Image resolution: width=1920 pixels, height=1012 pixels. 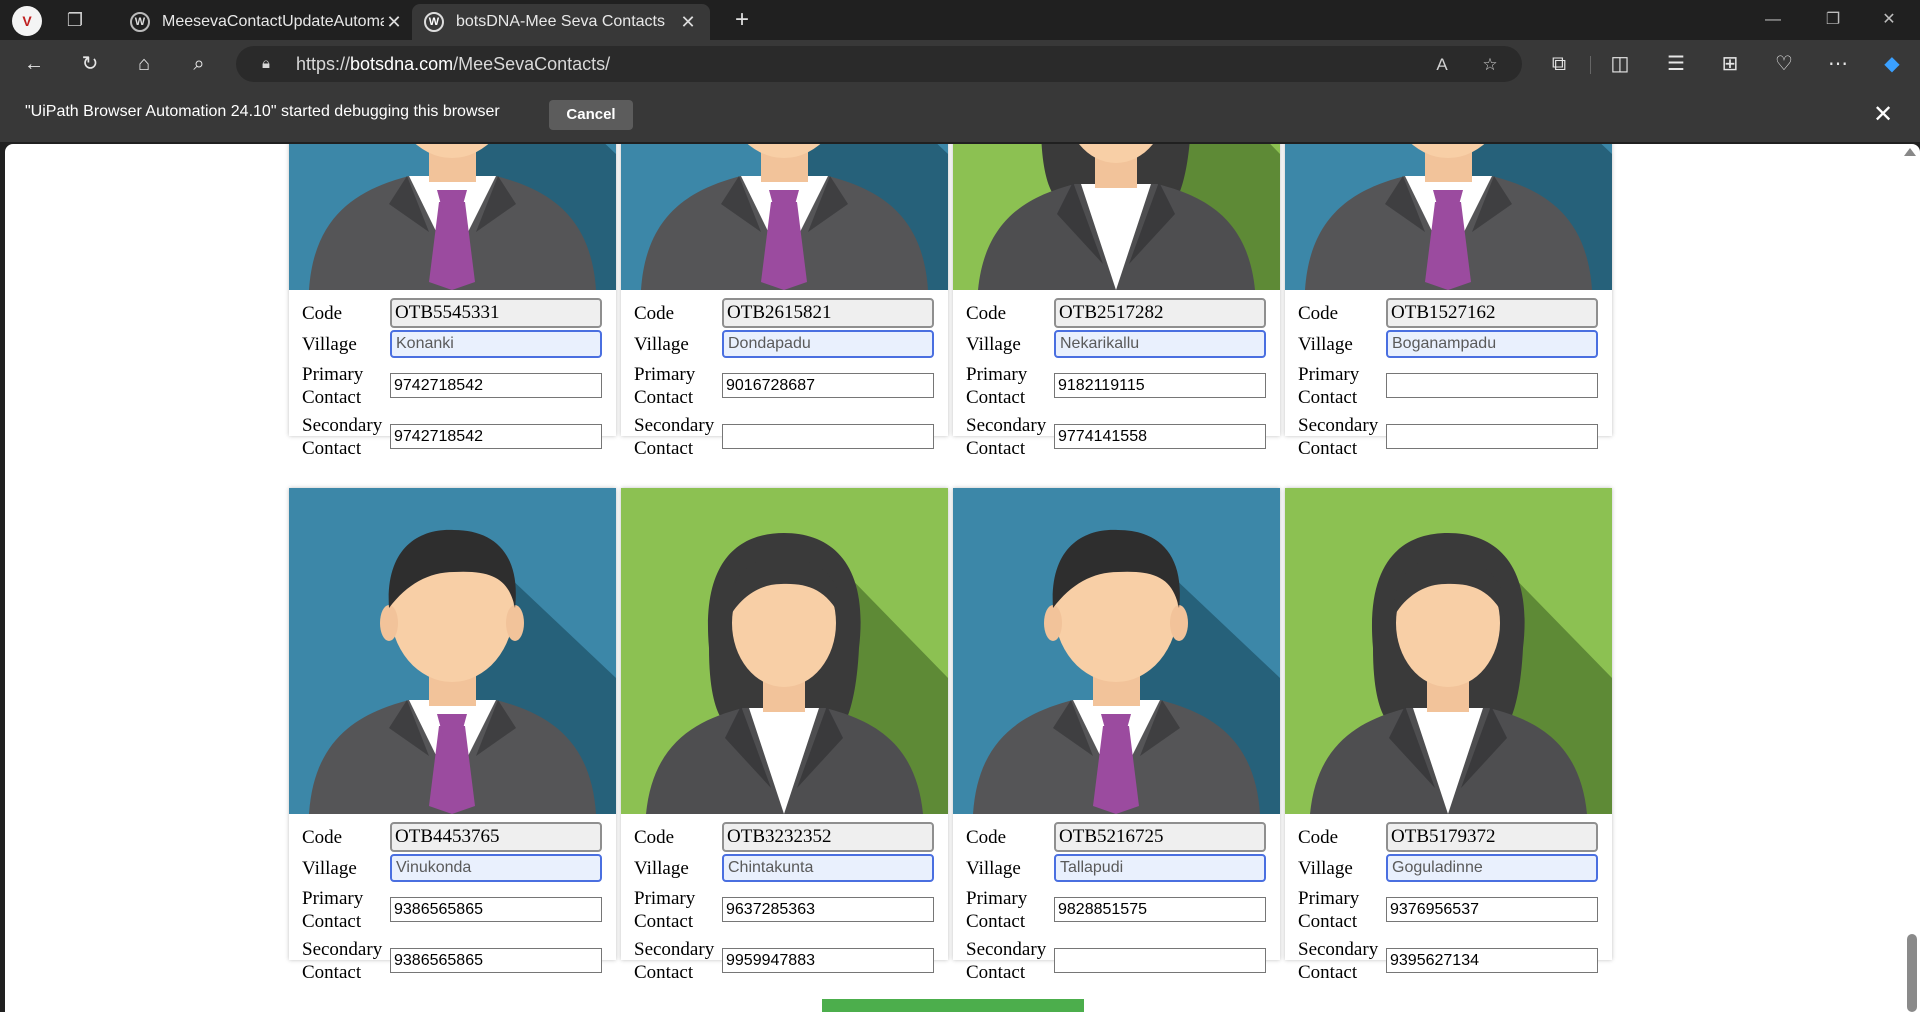 I want to click on village-field: Dondapadu, so click(x=828, y=344).